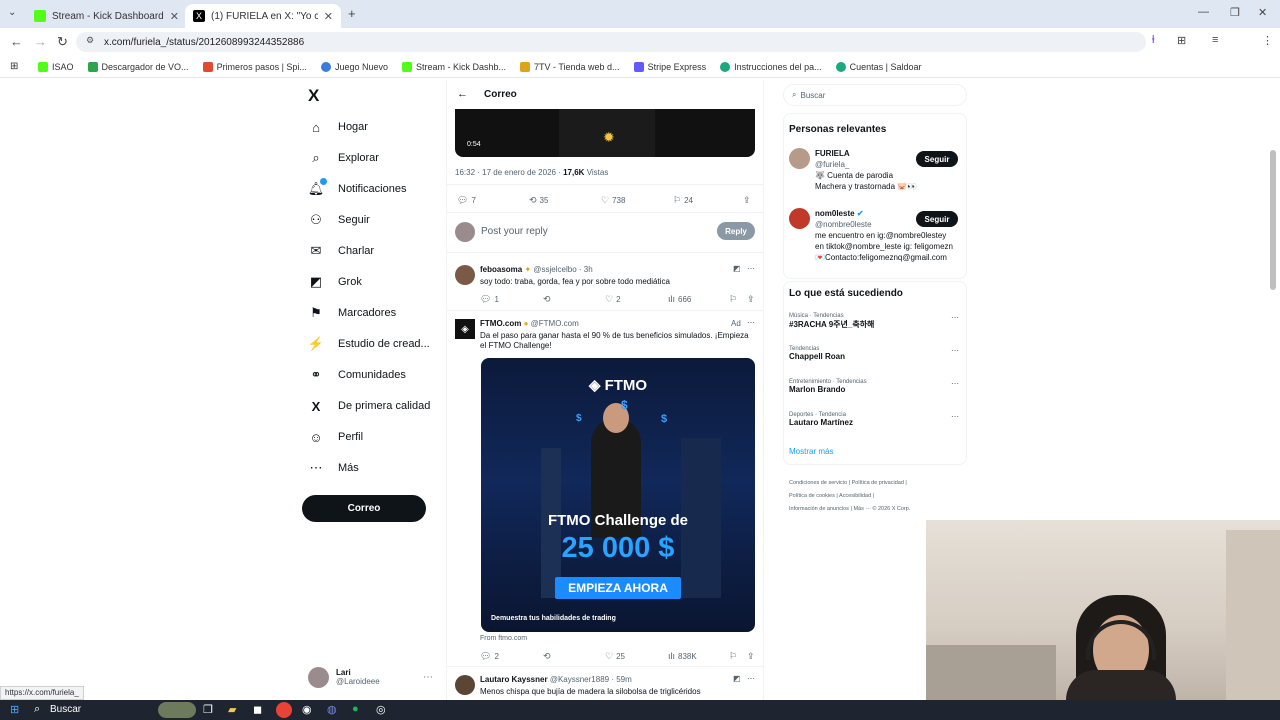  Describe the element at coordinates (62, 42) in the screenshot. I see `reload-icon: ↻` at that location.